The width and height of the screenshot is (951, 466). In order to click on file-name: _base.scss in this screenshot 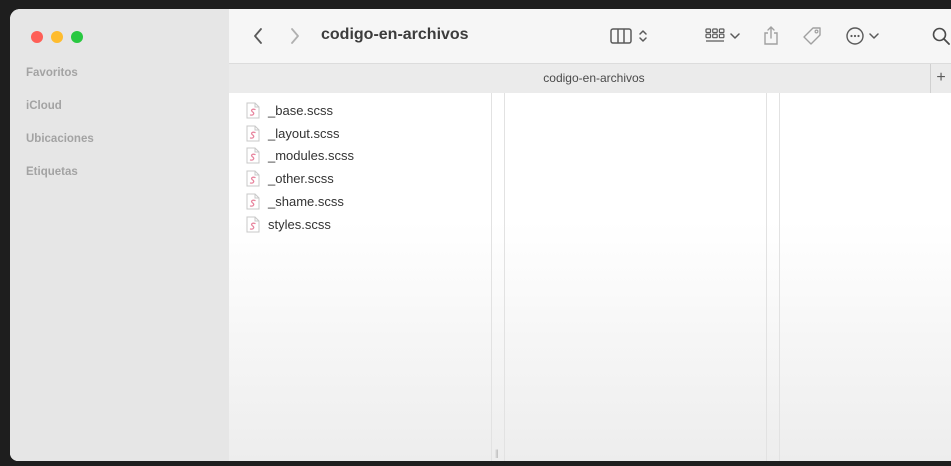, I will do `click(301, 110)`.